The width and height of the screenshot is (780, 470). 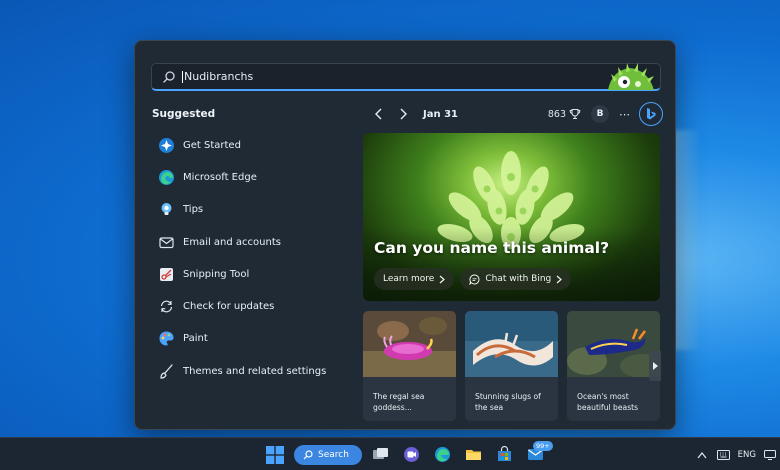 I want to click on next-button, so click(x=403, y=114).